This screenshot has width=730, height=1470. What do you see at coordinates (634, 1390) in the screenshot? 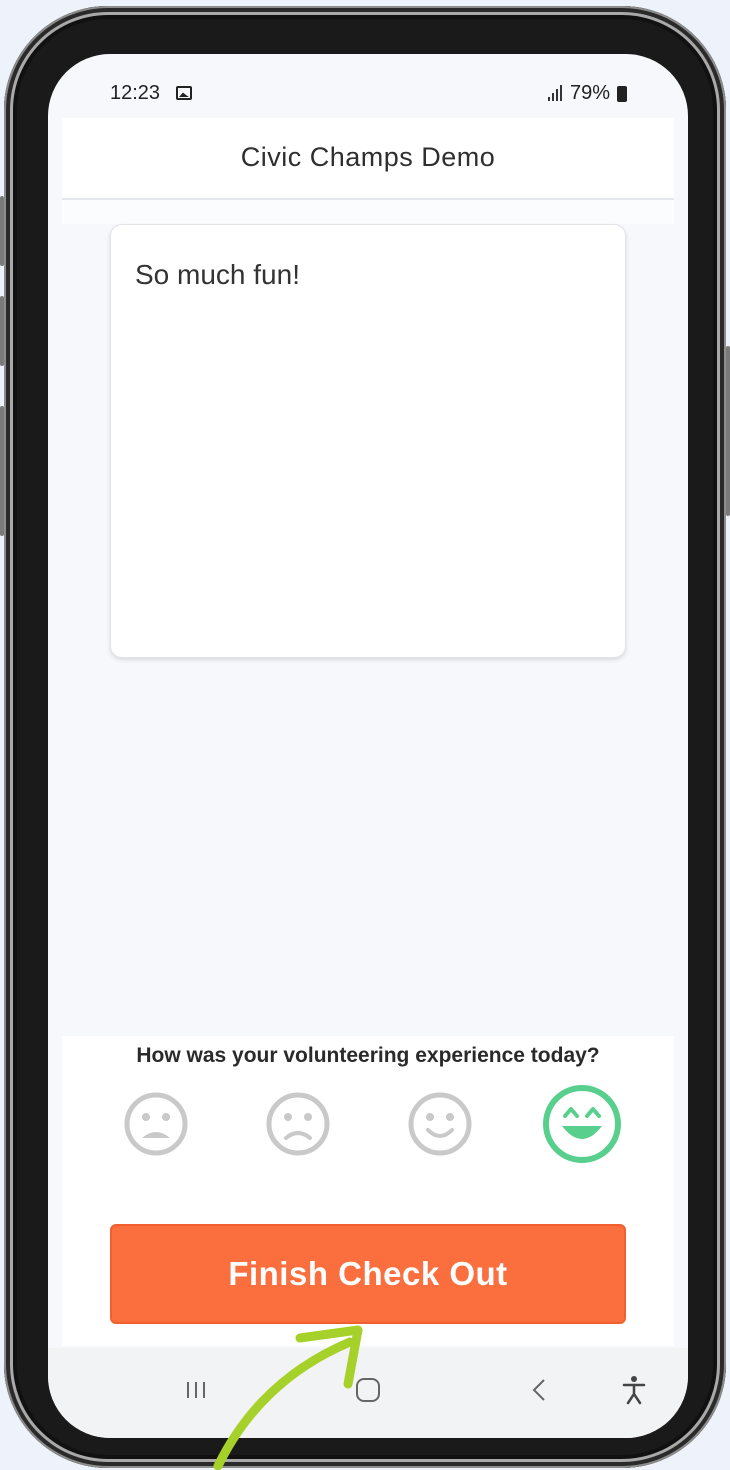
I see `accessibility-icon` at bounding box center [634, 1390].